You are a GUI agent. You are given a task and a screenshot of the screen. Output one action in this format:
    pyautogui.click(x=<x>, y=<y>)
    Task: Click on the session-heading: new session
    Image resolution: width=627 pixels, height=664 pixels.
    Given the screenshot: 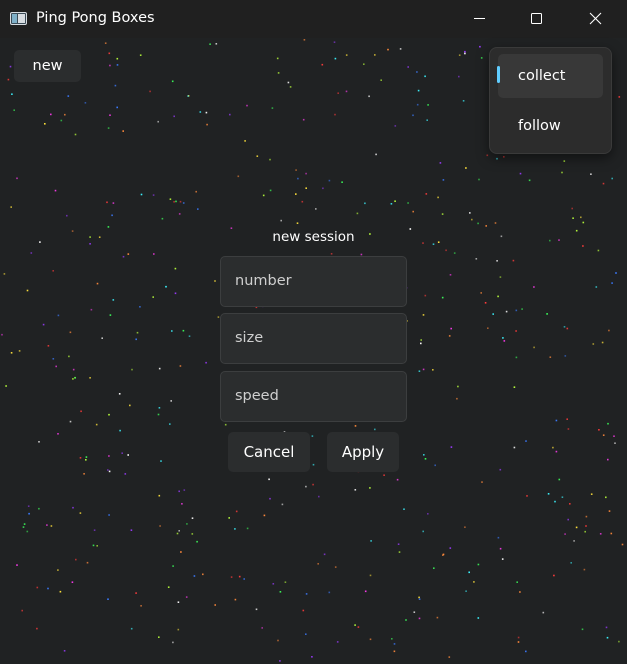 What is the action you would take?
    pyautogui.click(x=313, y=237)
    